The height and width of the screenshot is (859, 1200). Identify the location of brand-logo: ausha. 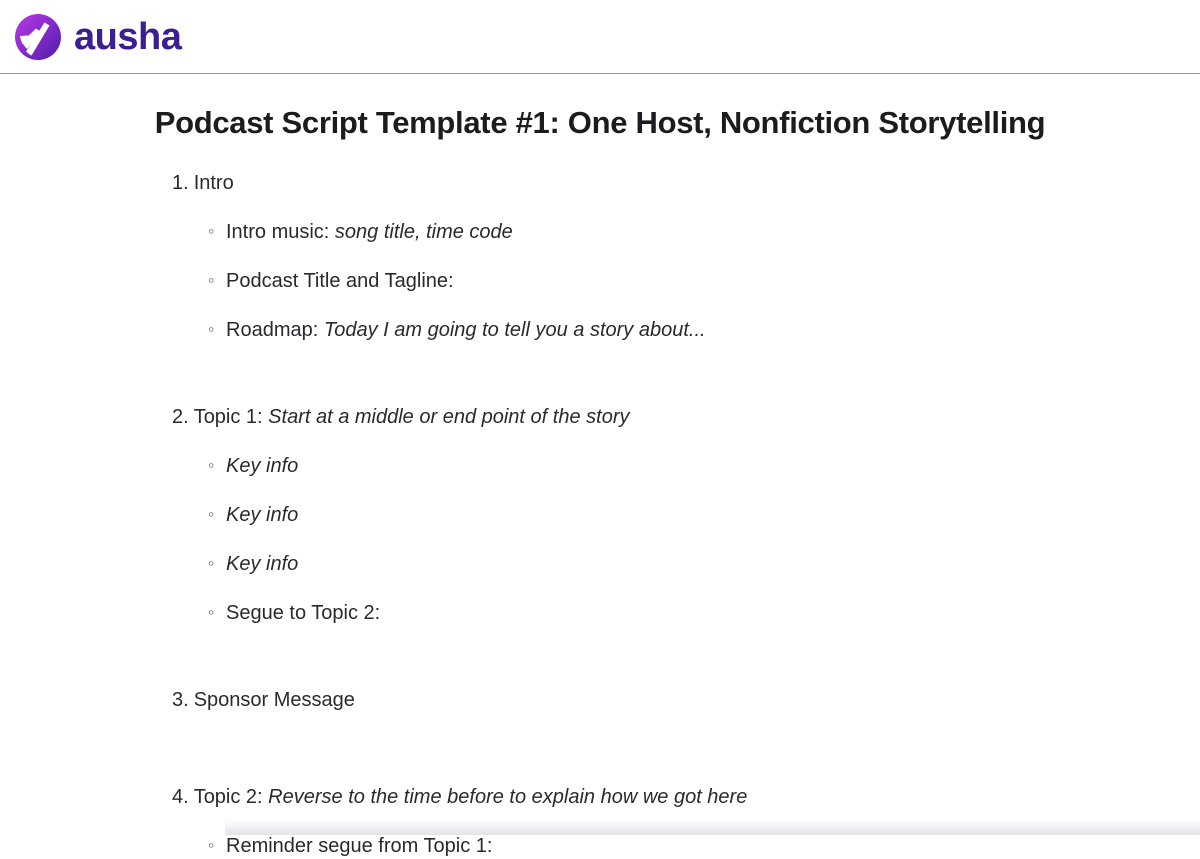
(98, 37).